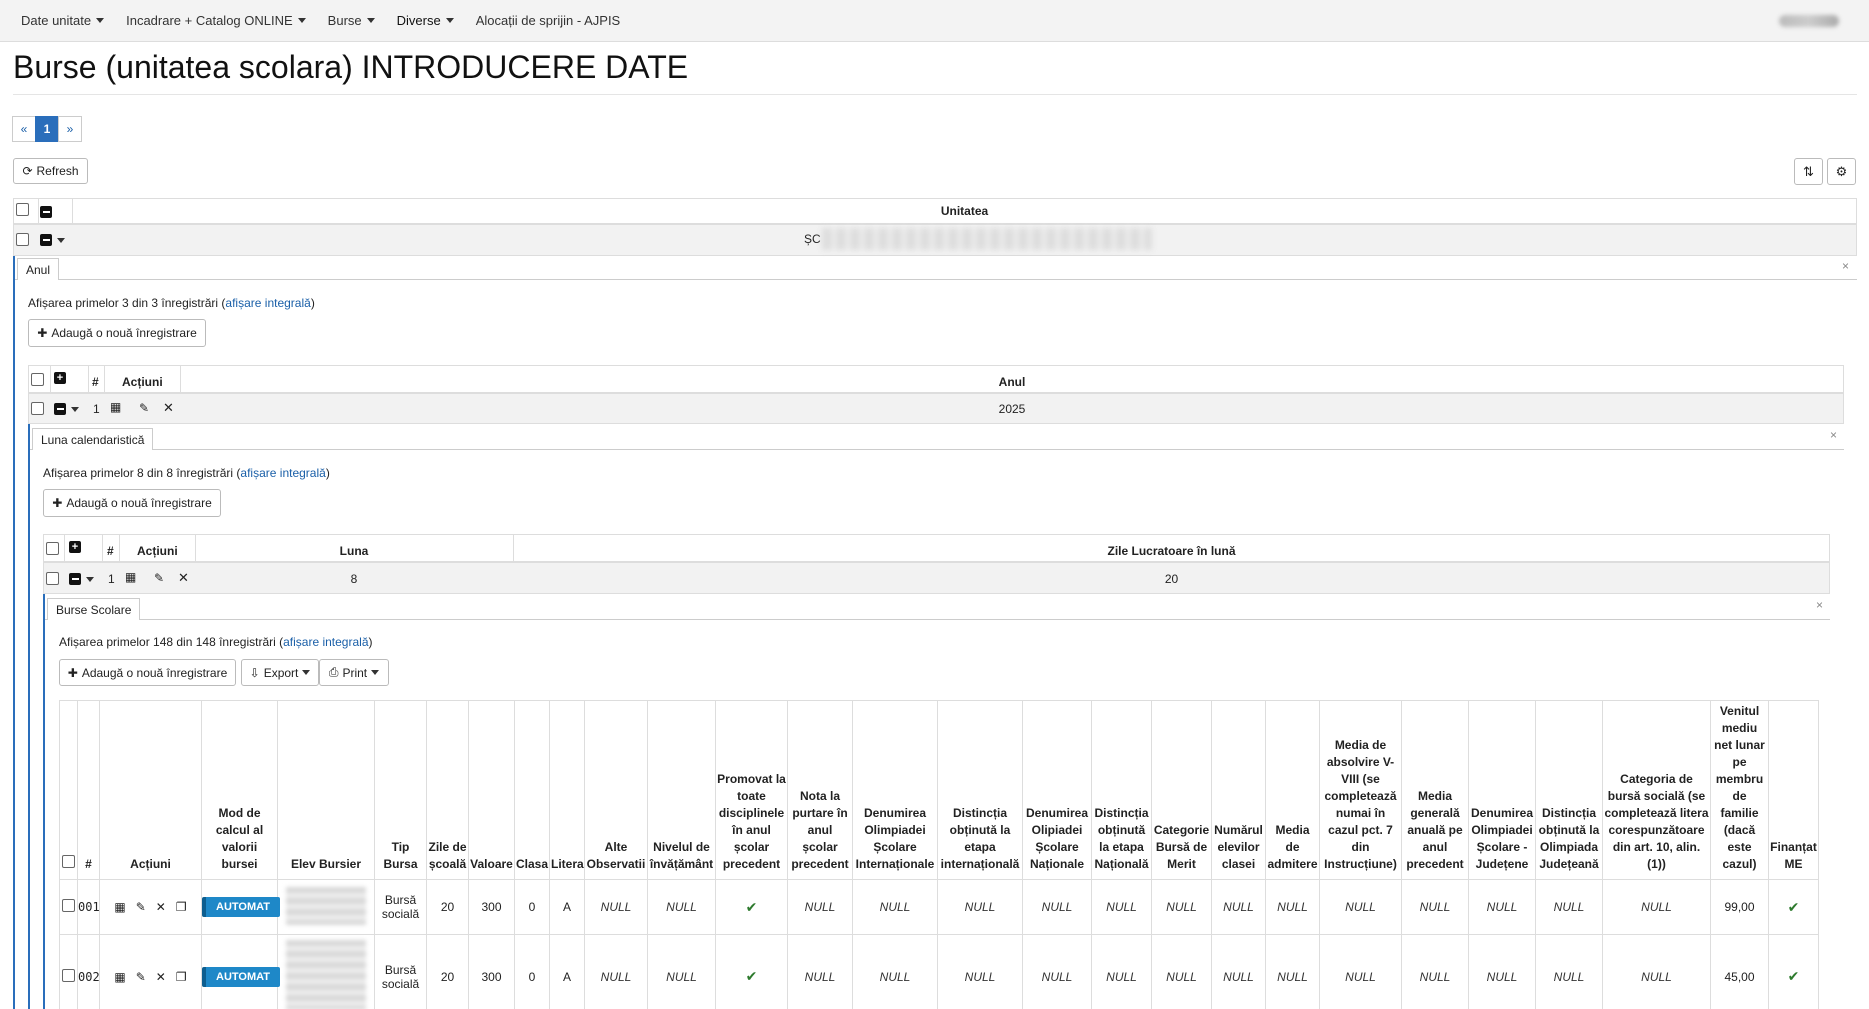  I want to click on print-button: ⎙ Print, so click(354, 672).